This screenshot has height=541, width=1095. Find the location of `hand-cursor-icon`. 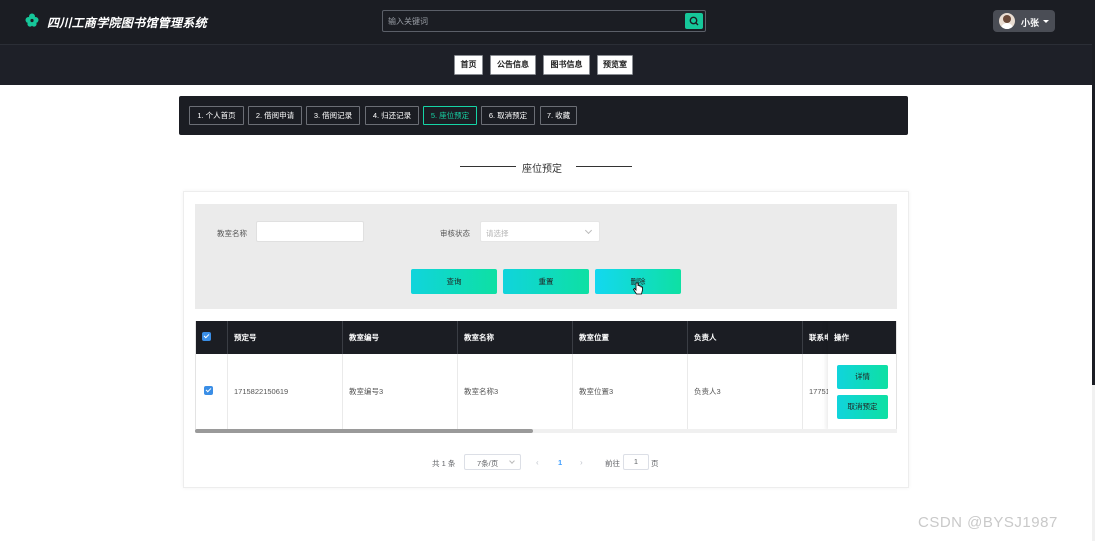

hand-cursor-icon is located at coordinates (638, 288).